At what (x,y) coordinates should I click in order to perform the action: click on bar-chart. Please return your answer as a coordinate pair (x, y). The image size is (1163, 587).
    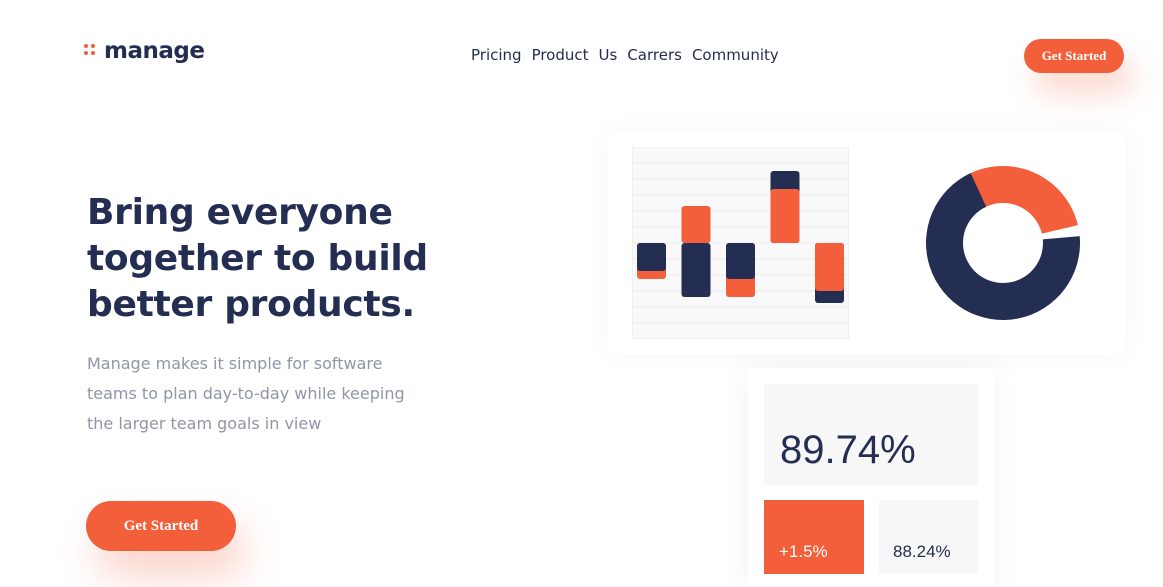
    Looking at the image, I should click on (740, 243).